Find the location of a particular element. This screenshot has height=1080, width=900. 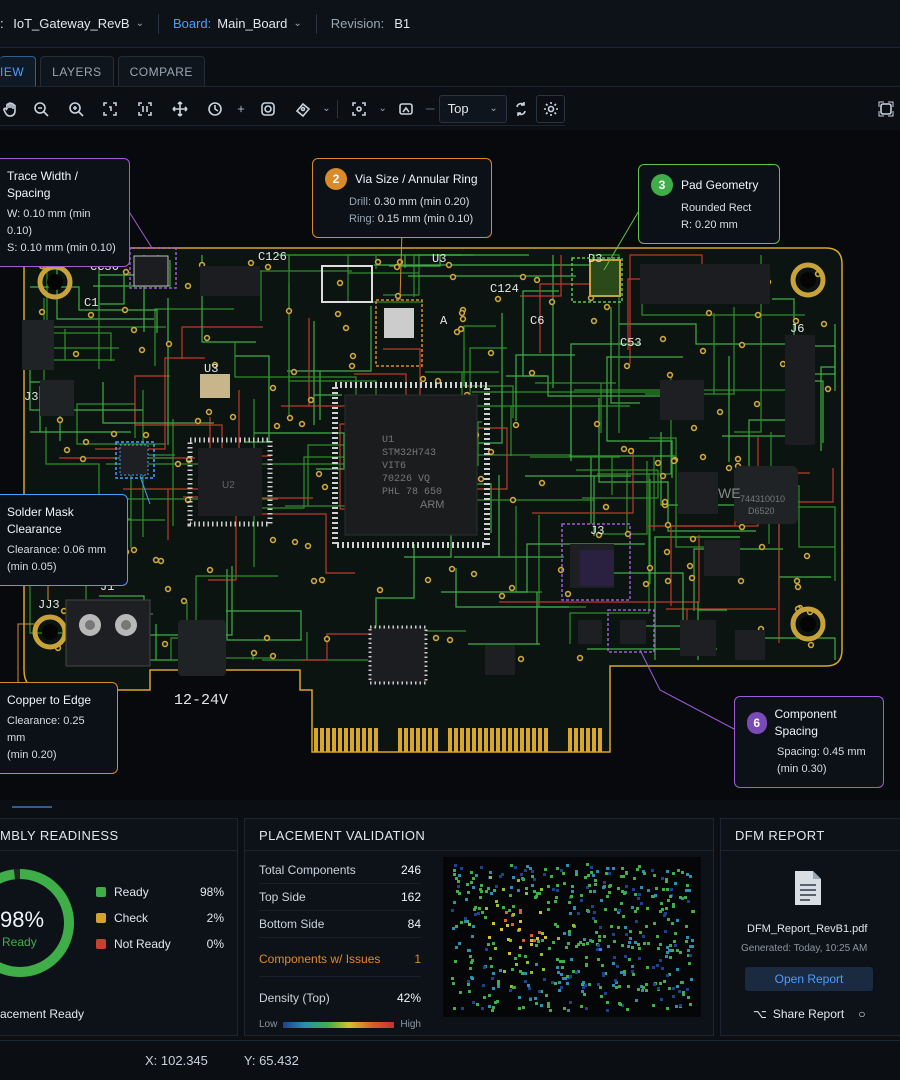

density-row: Density (Top) 42% is located at coordinates (340, 994).